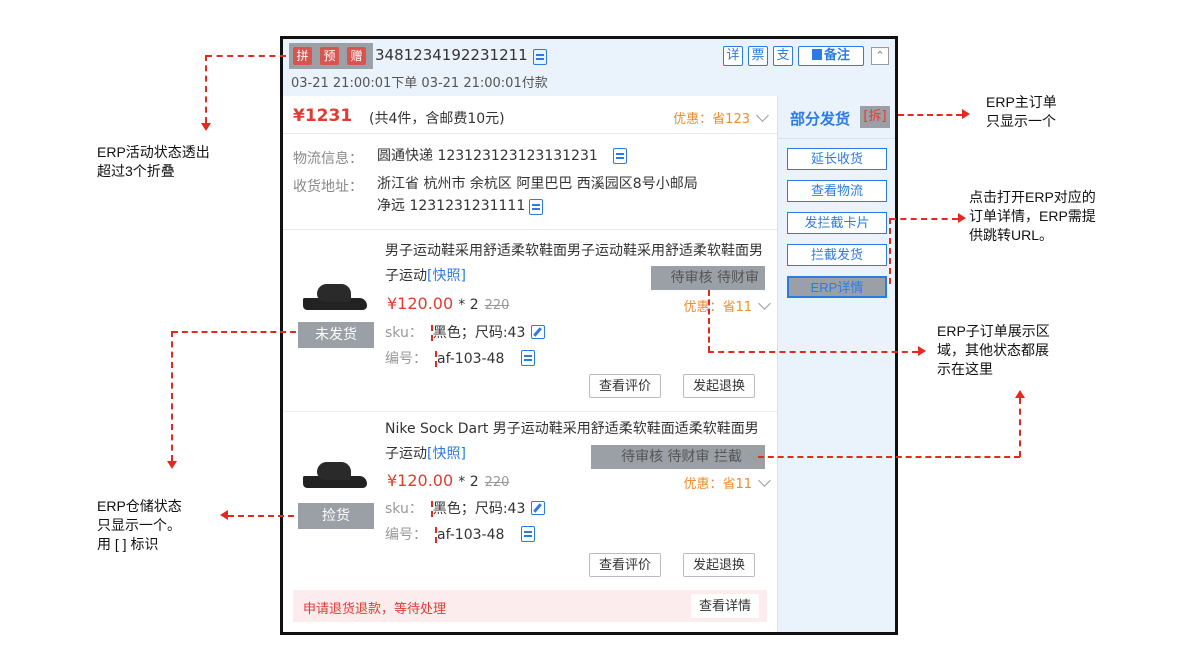 This screenshot has width=1187, height=651. I want to click on annotation-line: 只显示一个, so click(1021, 121).